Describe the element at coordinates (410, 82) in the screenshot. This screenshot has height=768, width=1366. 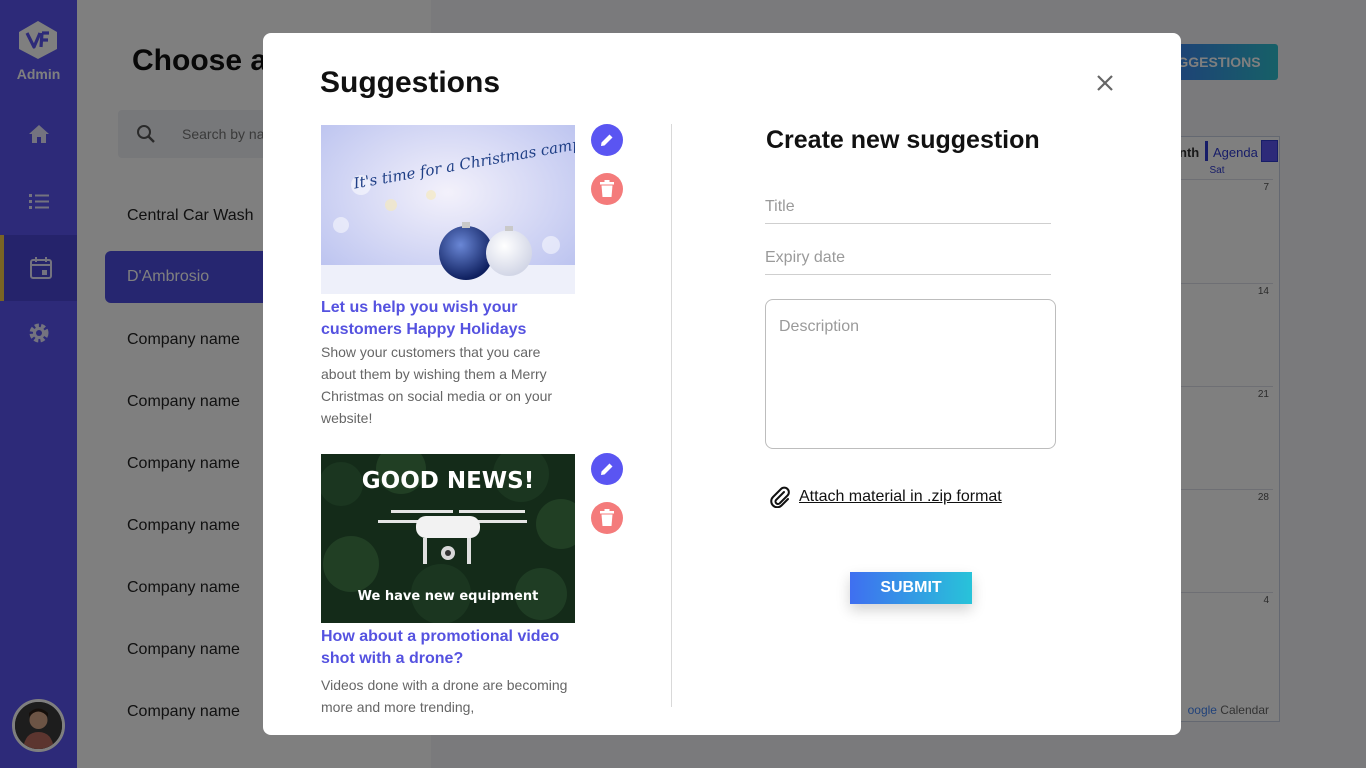
I see `modal-title: Suggestions` at that location.